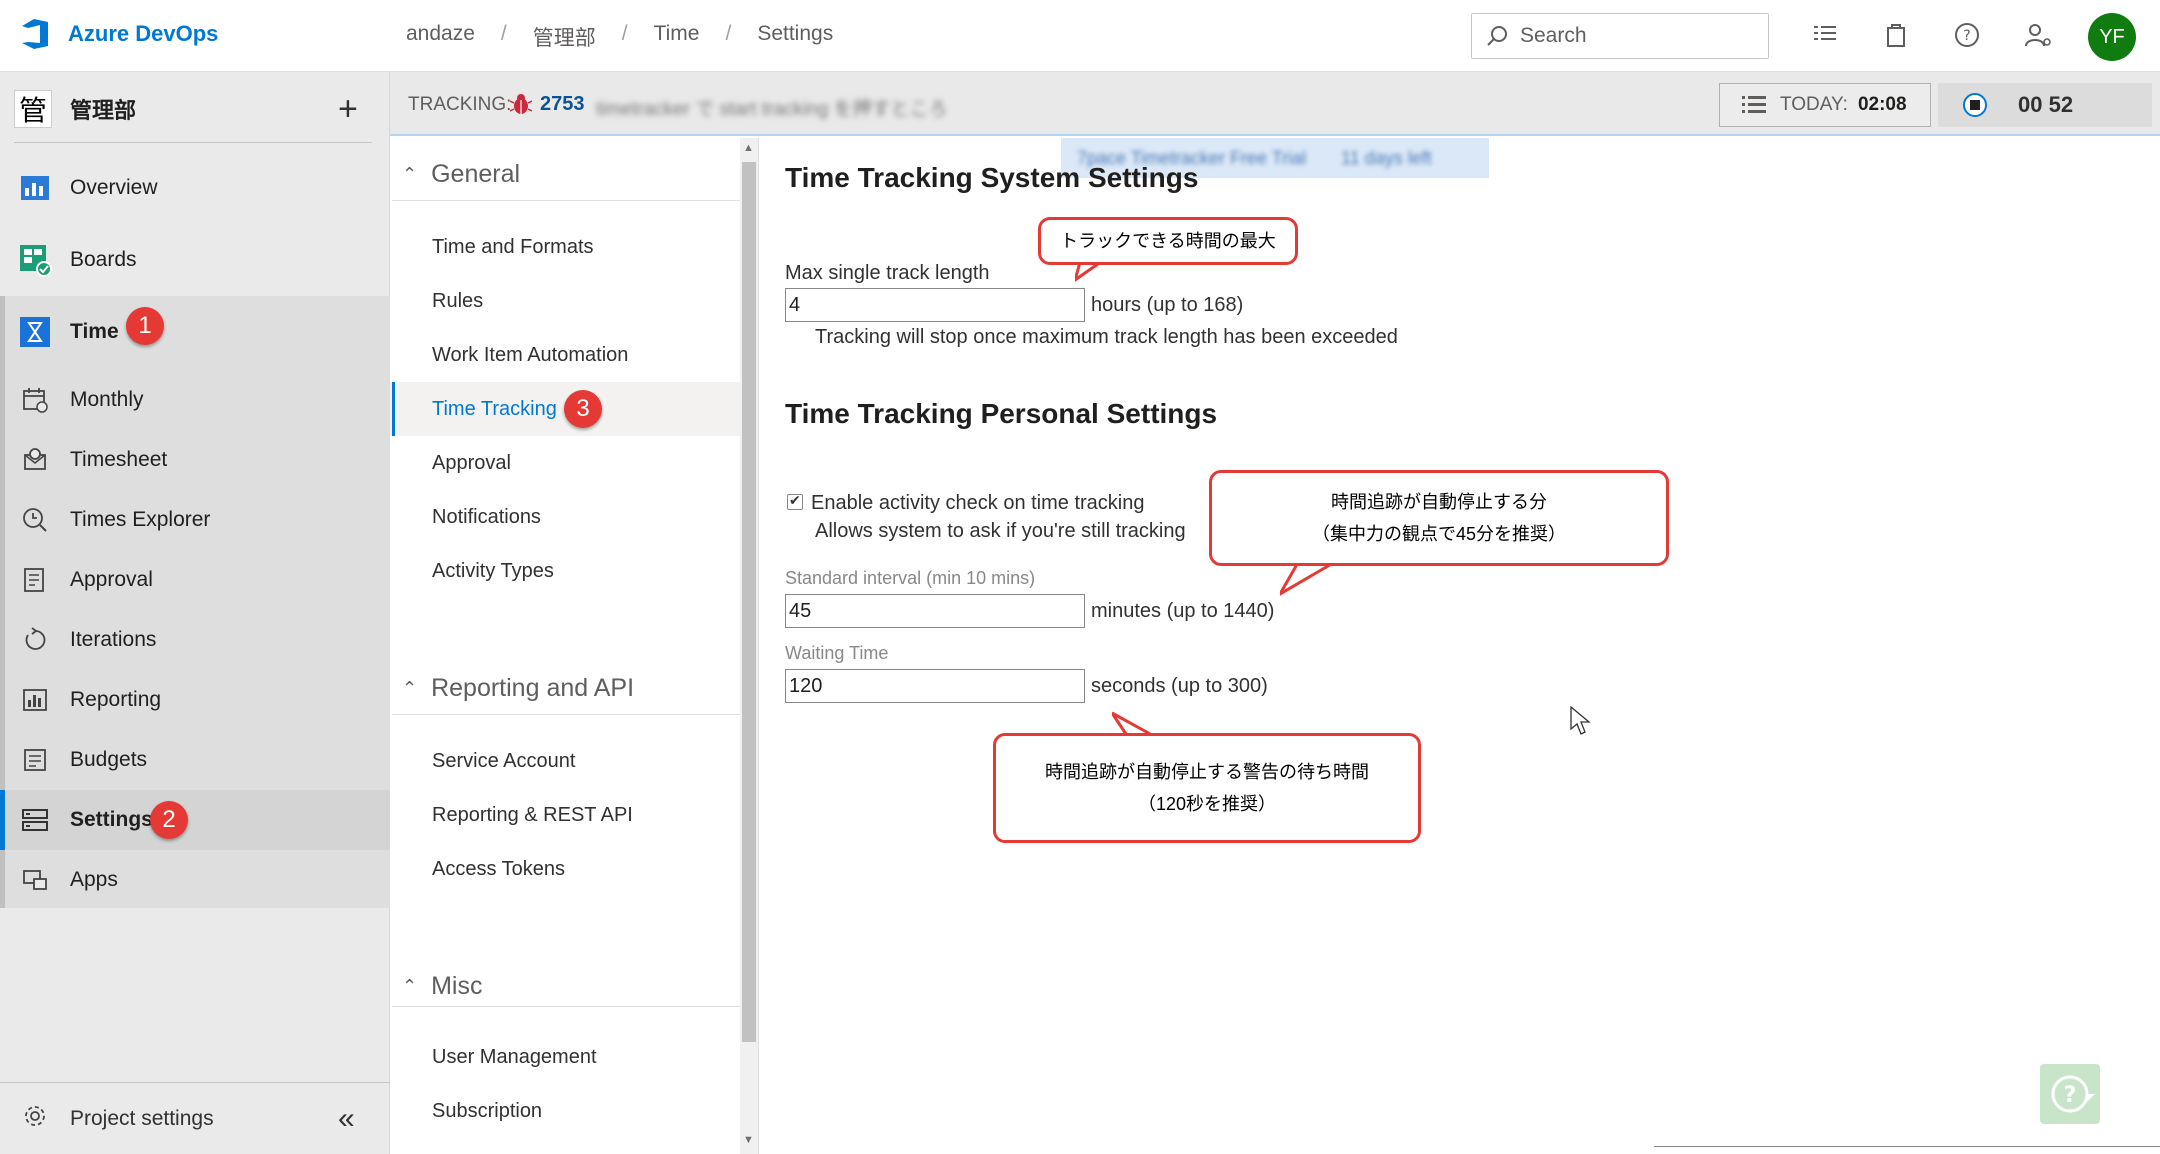 The height and width of the screenshot is (1154, 2160). I want to click on breadcrumb-project: 管理部, so click(564, 37).